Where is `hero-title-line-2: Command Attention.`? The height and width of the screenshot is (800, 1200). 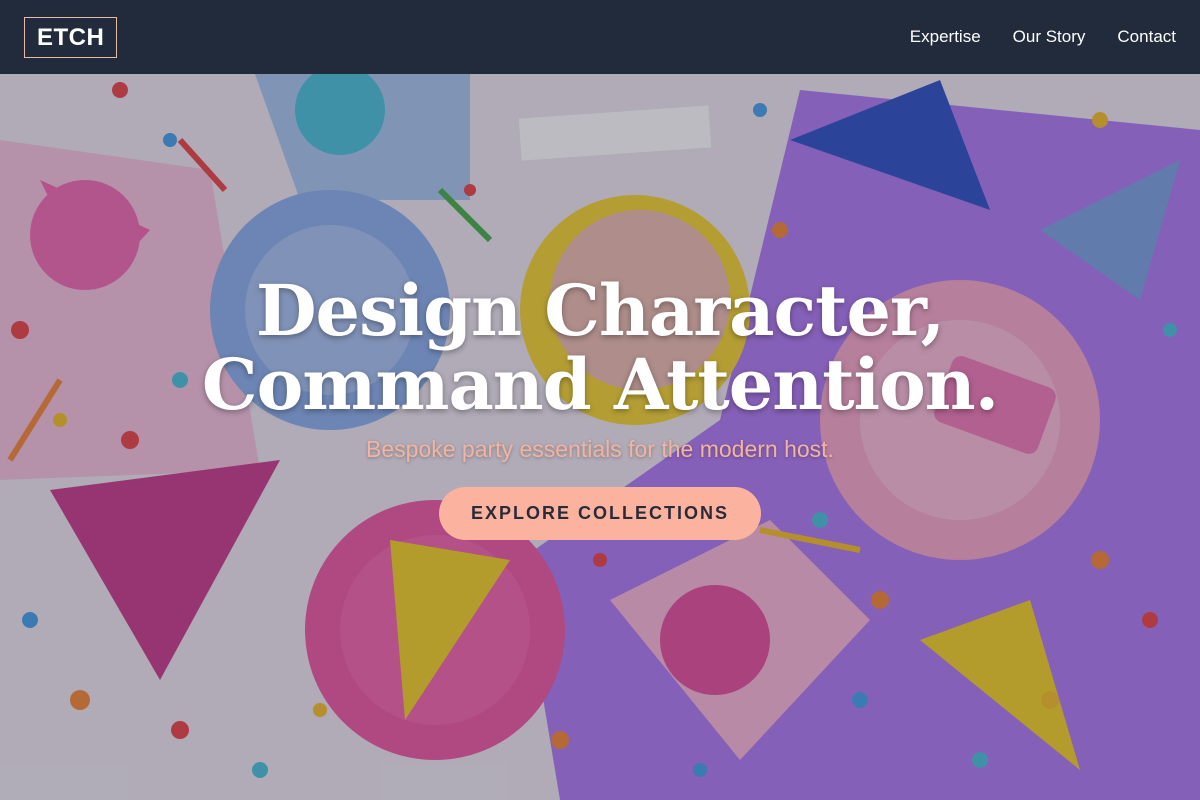 hero-title-line-2: Command Attention. is located at coordinates (600, 384).